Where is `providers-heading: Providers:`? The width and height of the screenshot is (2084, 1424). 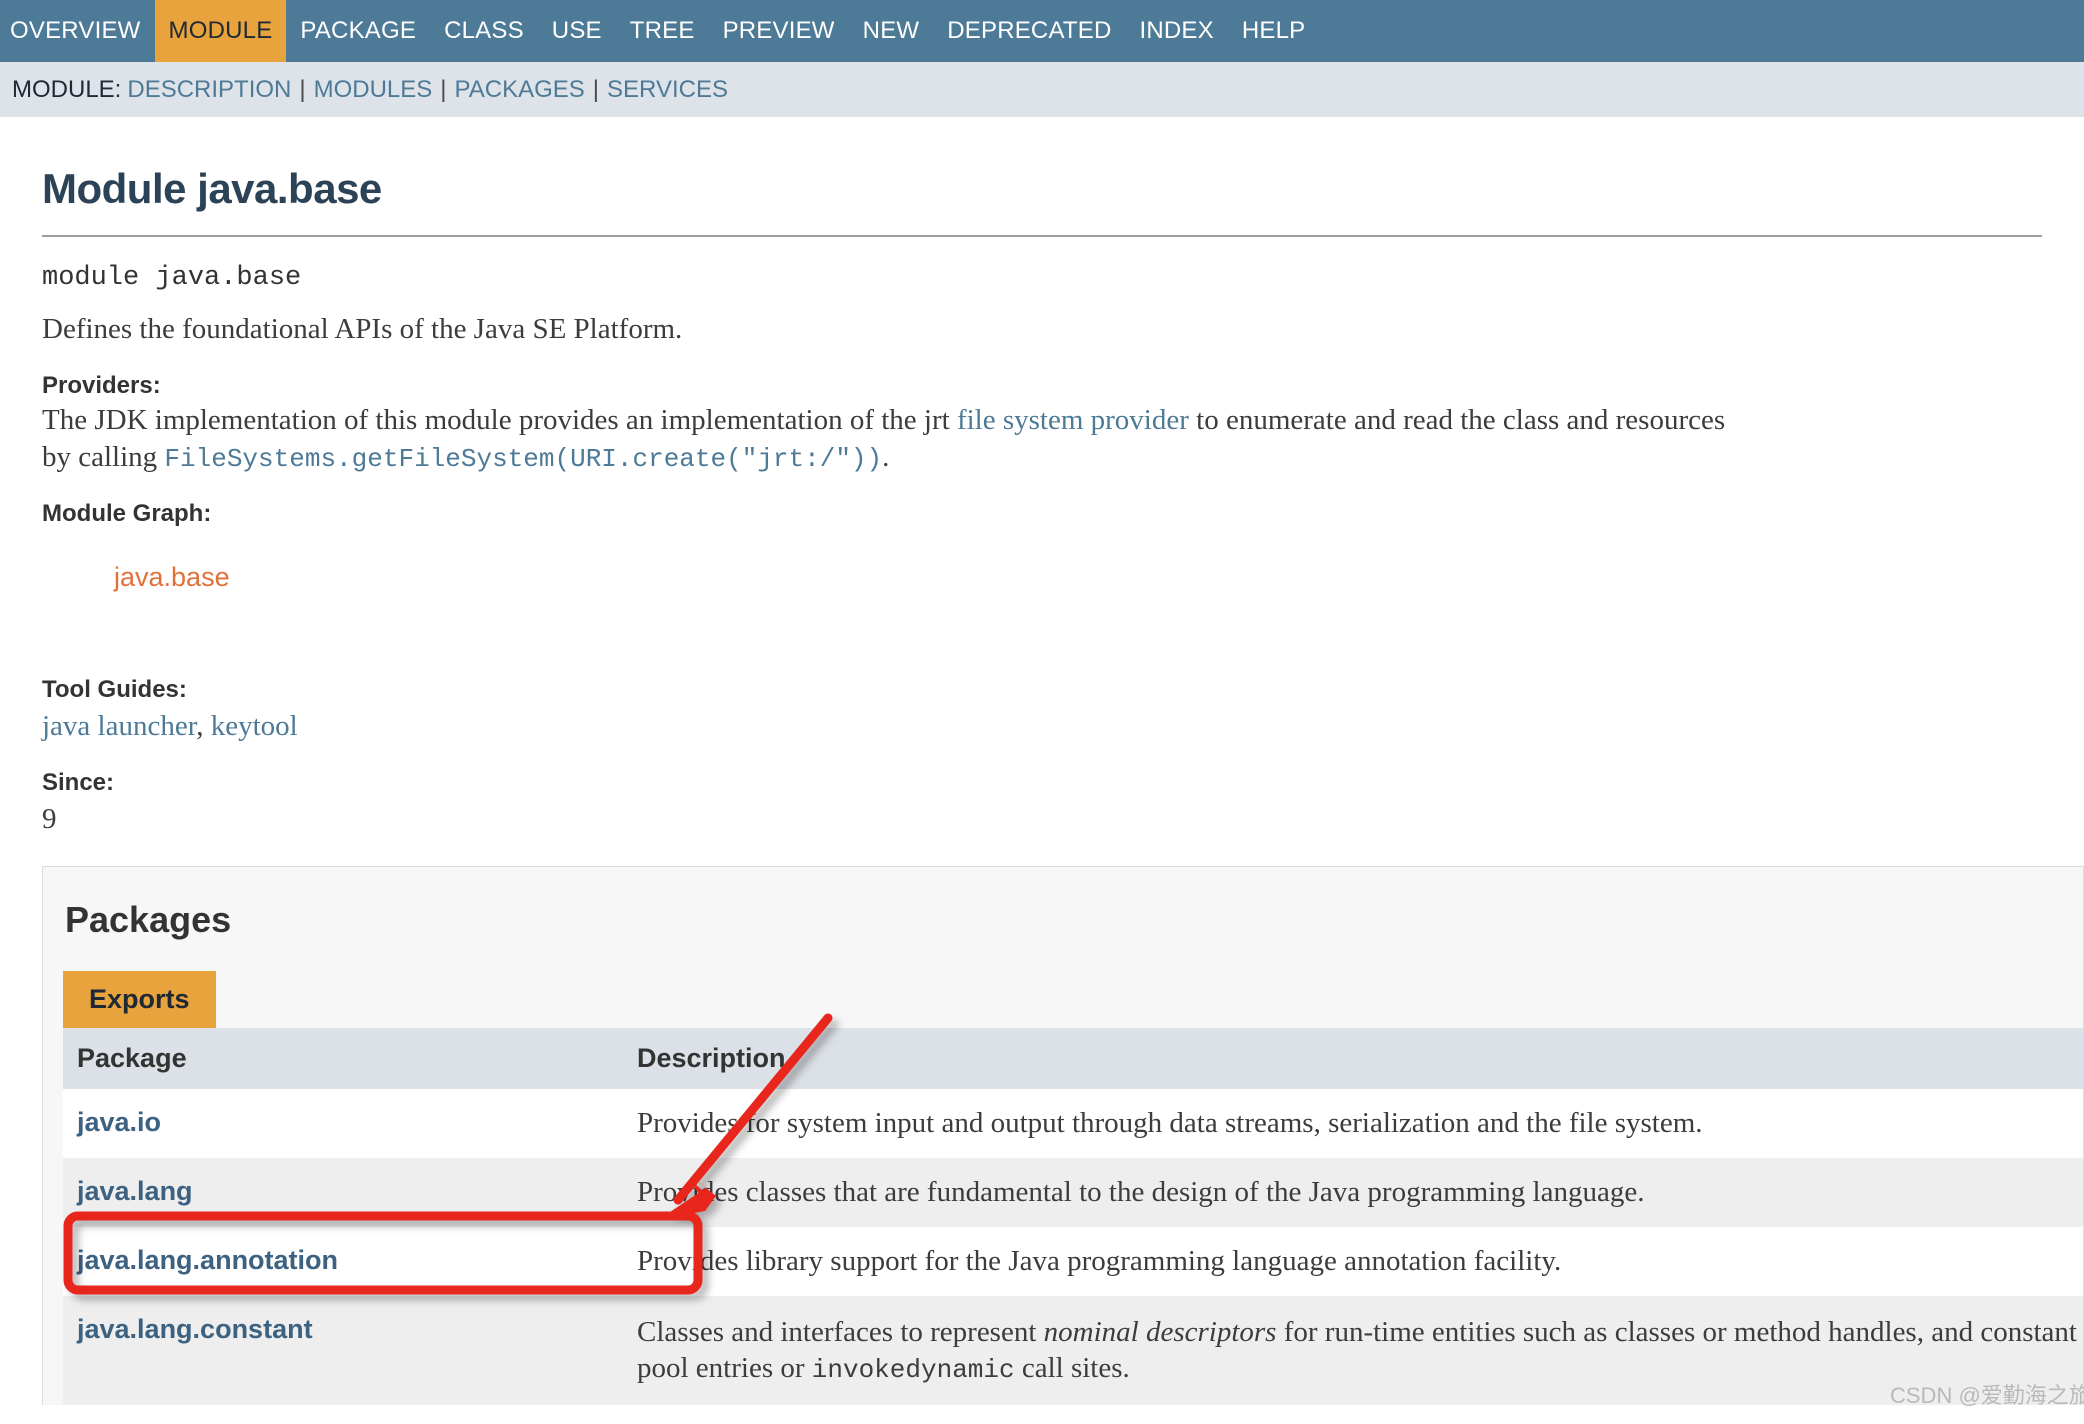
providers-heading: Providers: is located at coordinates (101, 385).